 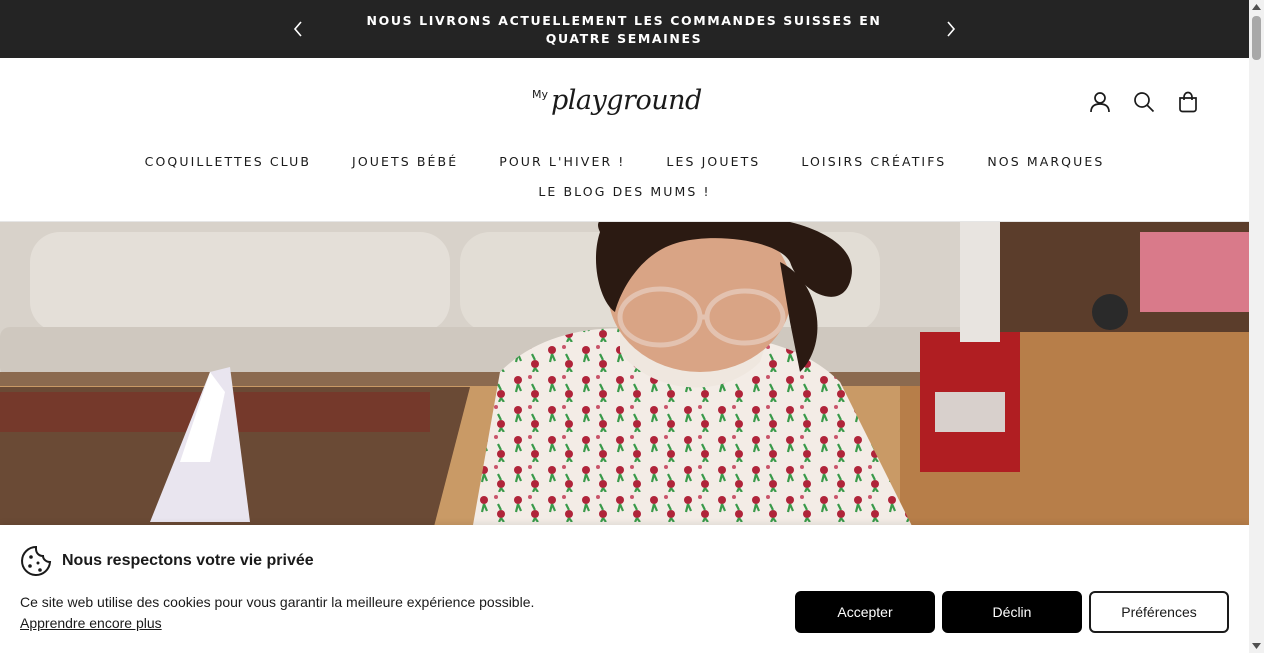 What do you see at coordinates (188, 560) in the screenshot?
I see `cookie-title: Nous respectons votre vie privée` at bounding box center [188, 560].